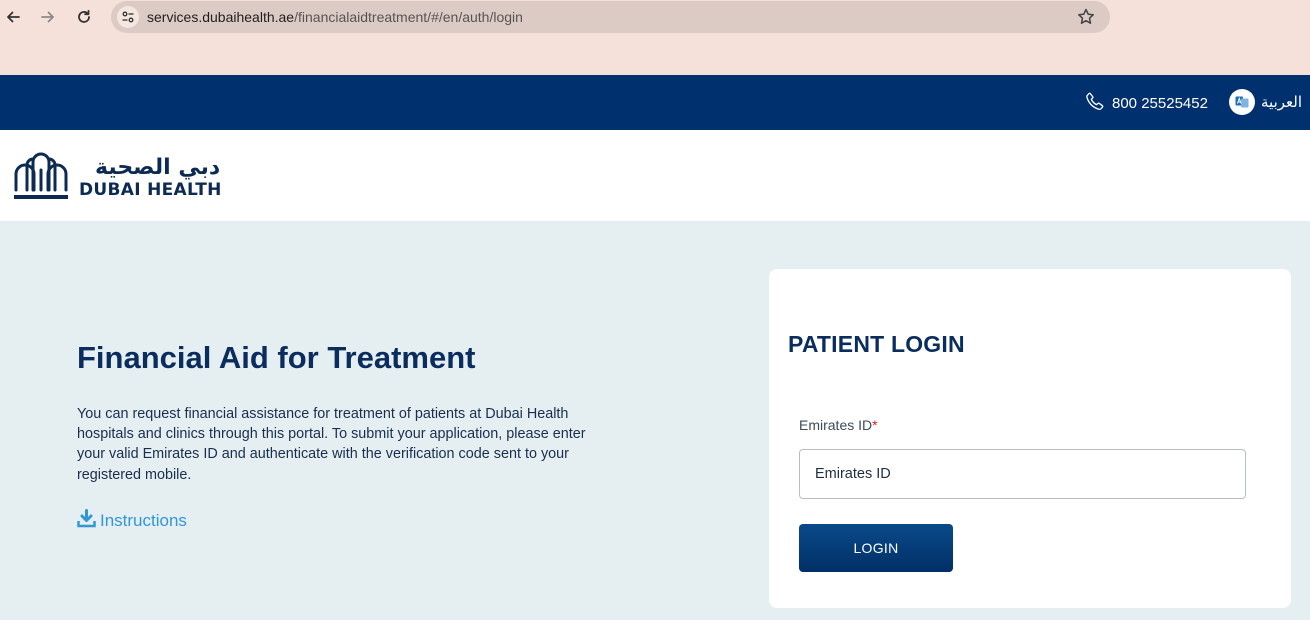 The width and height of the screenshot is (1310, 620). Describe the element at coordinates (876, 344) in the screenshot. I see `login-title: PATIENT LOGIN` at that location.